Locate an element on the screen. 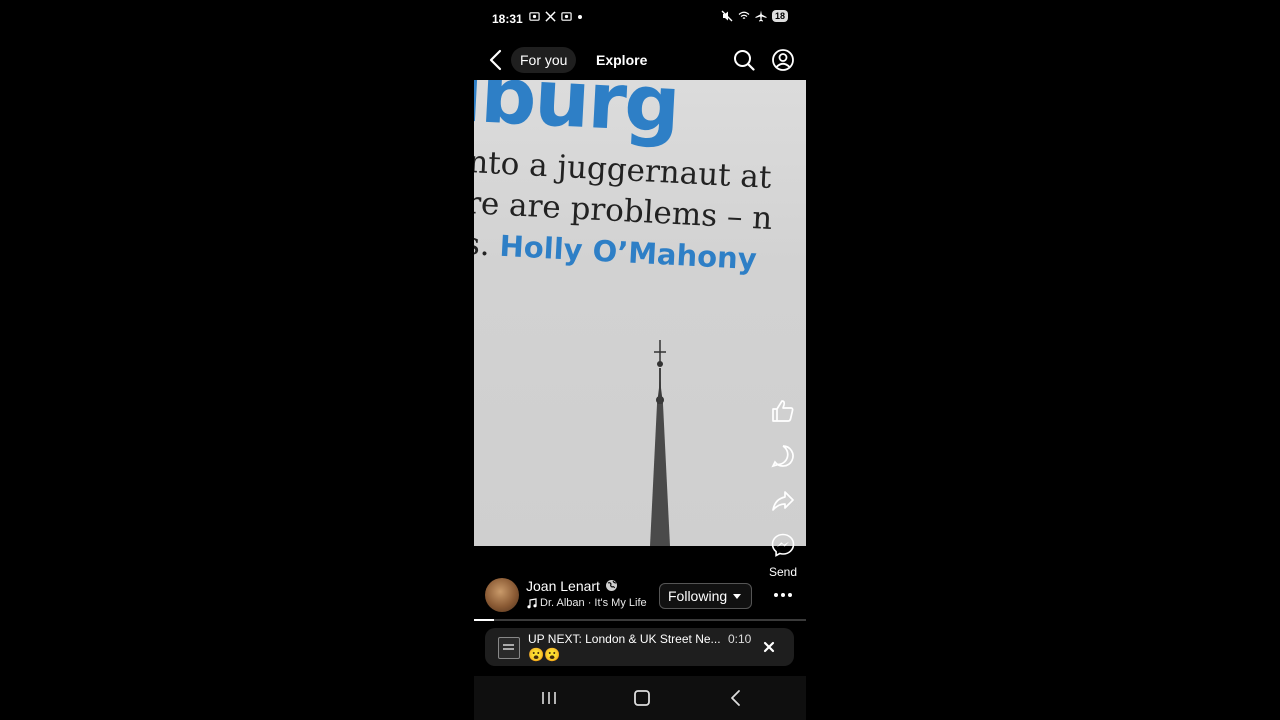 The width and height of the screenshot is (1280, 720). up-next-thumbnail is located at coordinates (509, 648).